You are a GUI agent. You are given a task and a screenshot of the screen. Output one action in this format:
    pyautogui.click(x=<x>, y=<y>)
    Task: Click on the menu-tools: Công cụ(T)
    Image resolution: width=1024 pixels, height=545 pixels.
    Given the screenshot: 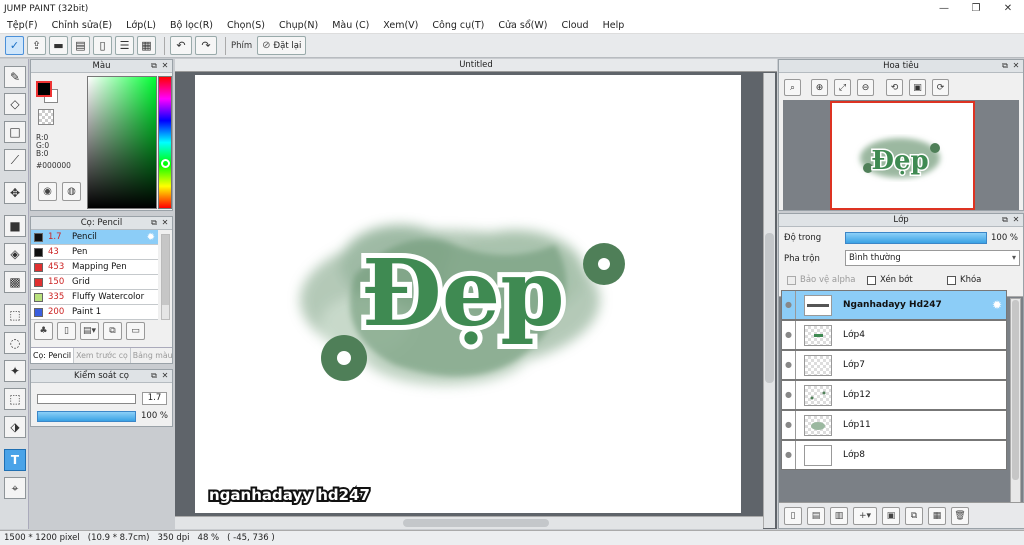 What is the action you would take?
    pyautogui.click(x=458, y=25)
    